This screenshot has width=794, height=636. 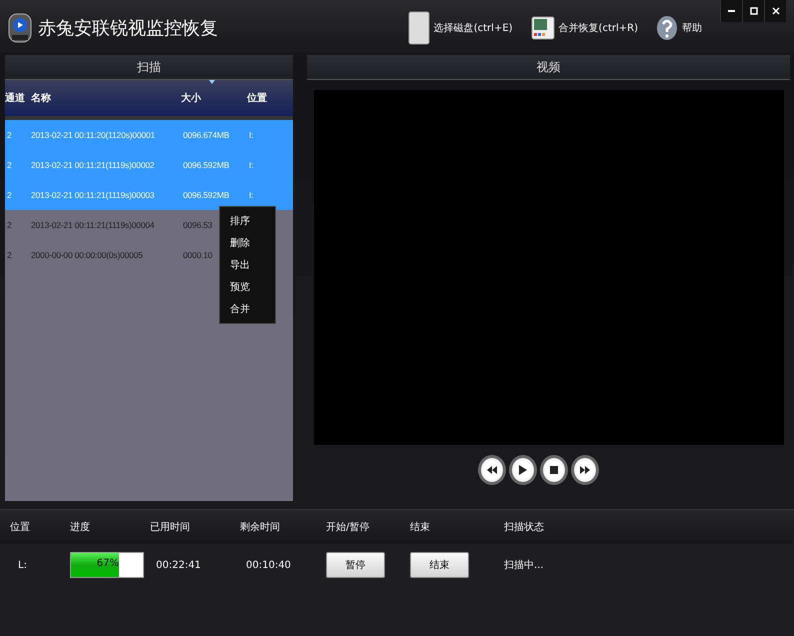 What do you see at coordinates (191, 98) in the screenshot?
I see `column-header: 大小` at bounding box center [191, 98].